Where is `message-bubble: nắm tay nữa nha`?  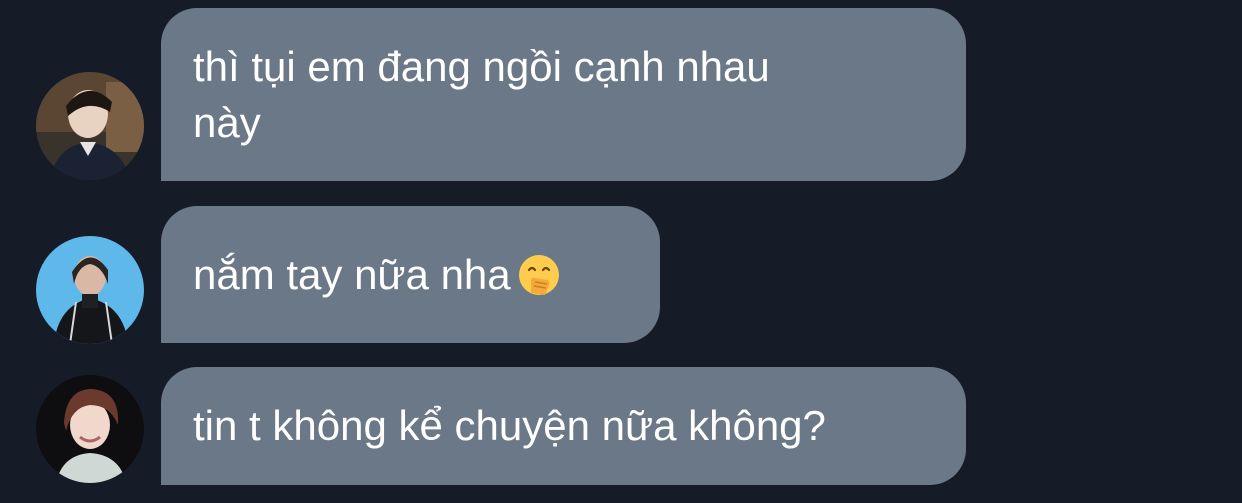
message-bubble: nắm tay nữa nha is located at coordinates (410, 274).